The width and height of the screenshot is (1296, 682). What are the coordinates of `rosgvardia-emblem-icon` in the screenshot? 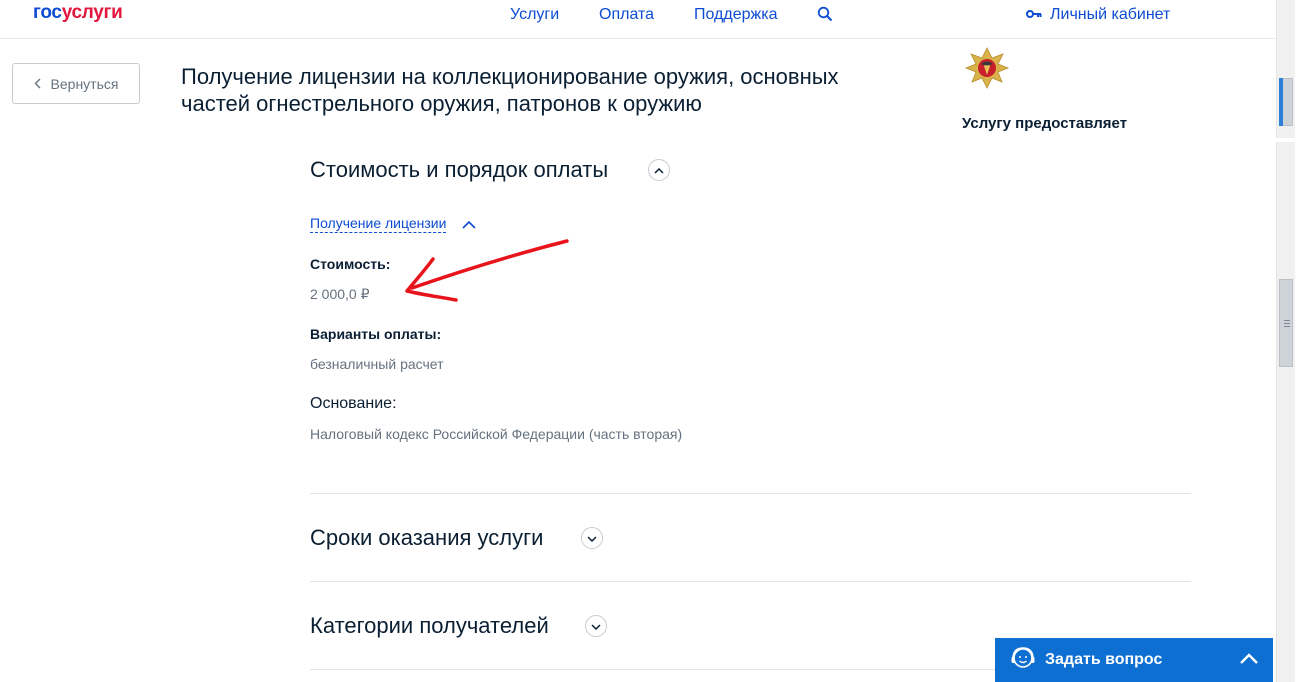 It's located at (987, 69).